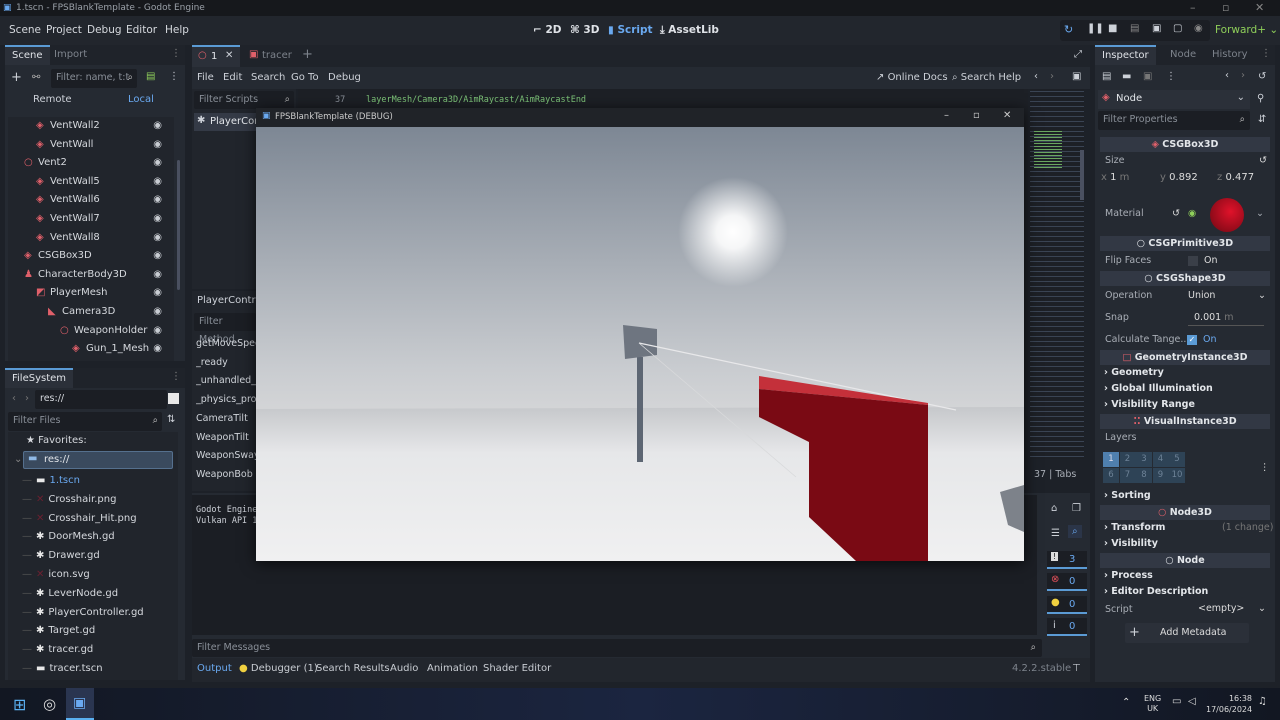 This screenshot has height=720, width=1280. What do you see at coordinates (1171, 76) in the screenshot?
I see `more-icon: ⋮` at bounding box center [1171, 76].